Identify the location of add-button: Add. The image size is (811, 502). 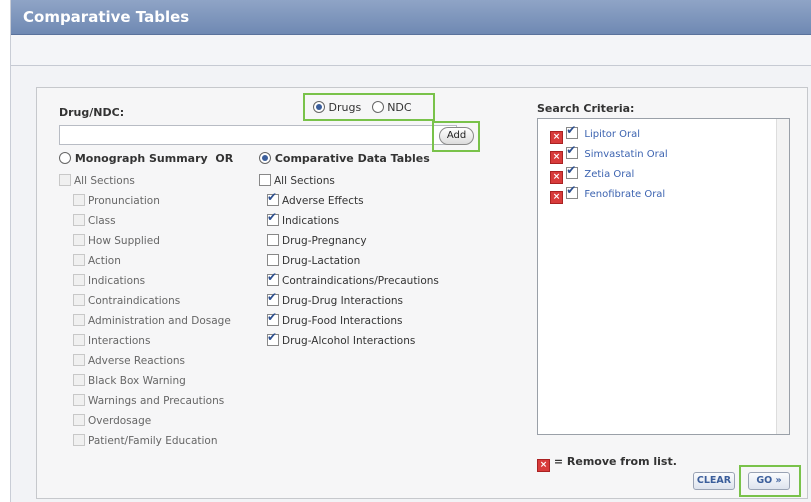
(456, 136).